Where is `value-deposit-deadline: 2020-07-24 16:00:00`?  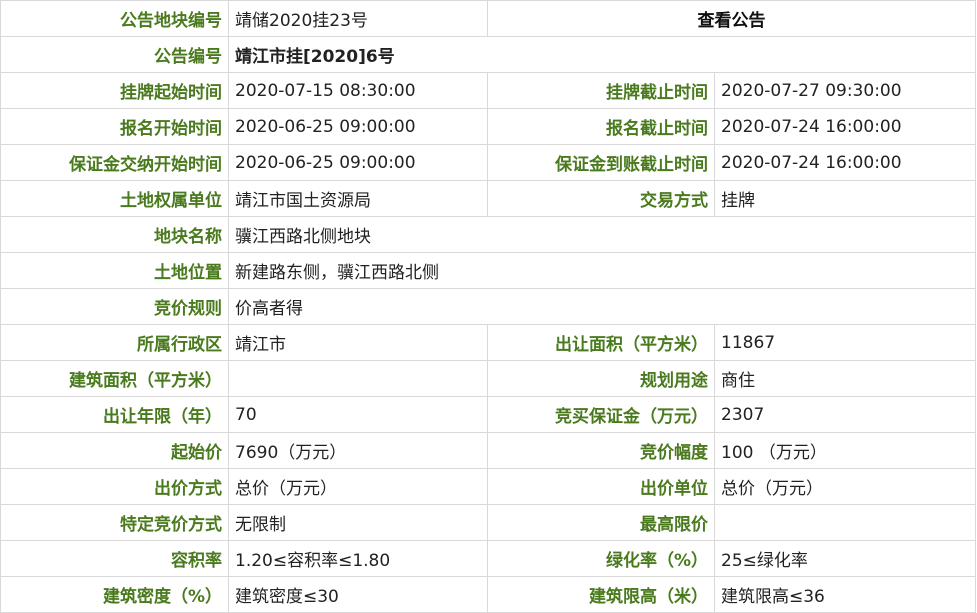
value-deposit-deadline: 2020-07-24 16:00:00 is located at coordinates (845, 162).